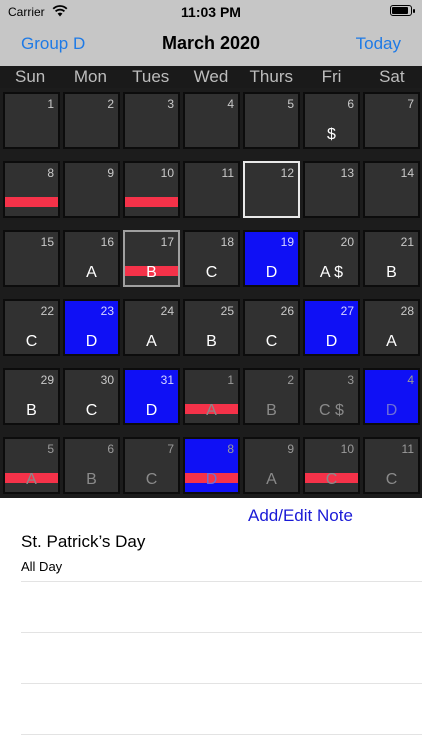  I want to click on day-number: 16, so click(107, 242).